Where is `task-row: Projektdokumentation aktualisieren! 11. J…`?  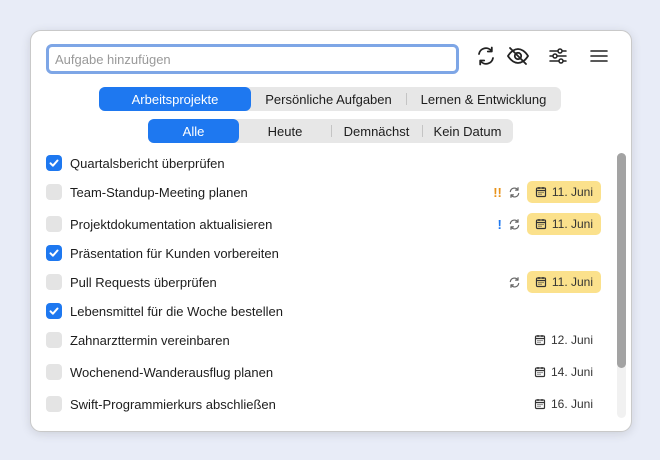 task-row: Projektdokumentation aktualisieren! 11. J… is located at coordinates (323, 224).